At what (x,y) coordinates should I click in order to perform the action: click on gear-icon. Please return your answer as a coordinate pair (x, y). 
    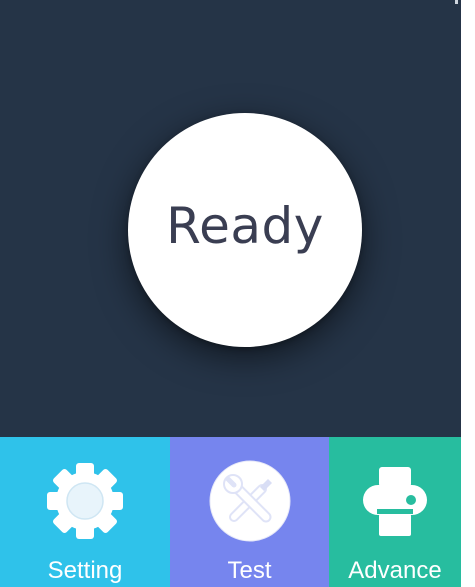
    Looking at the image, I should click on (85, 501).